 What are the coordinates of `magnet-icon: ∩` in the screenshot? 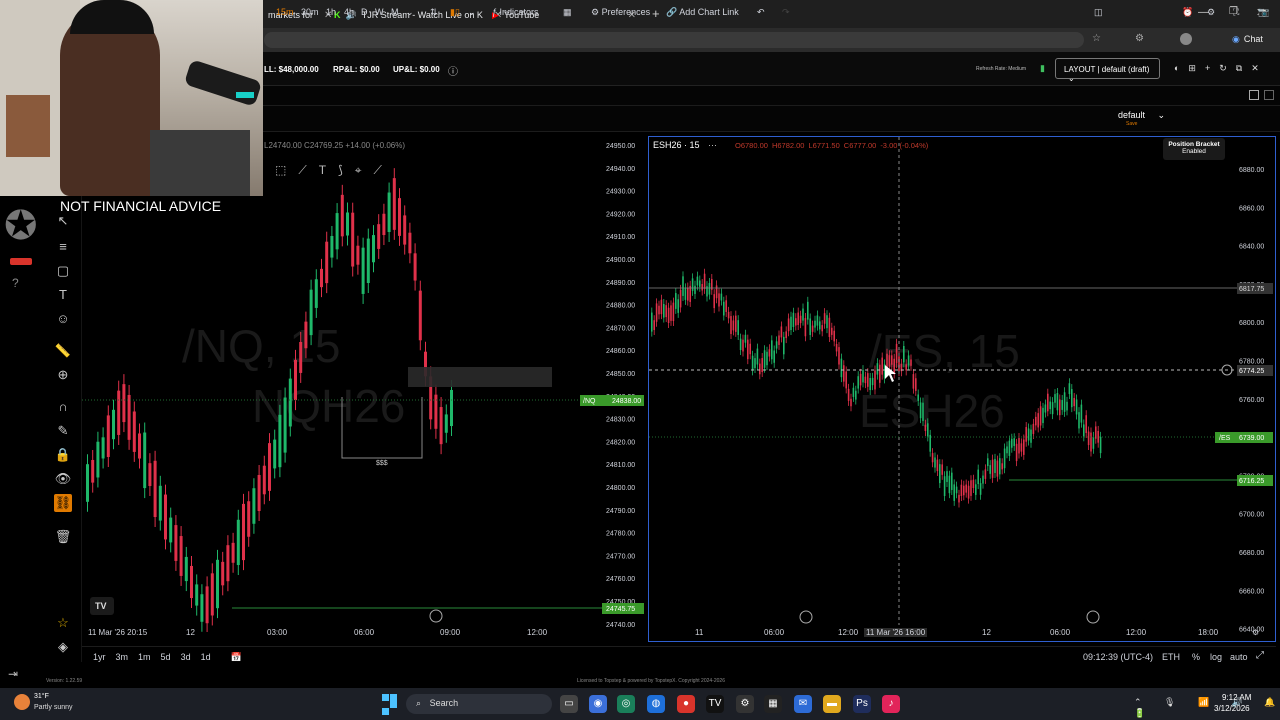 It's located at (63, 407).